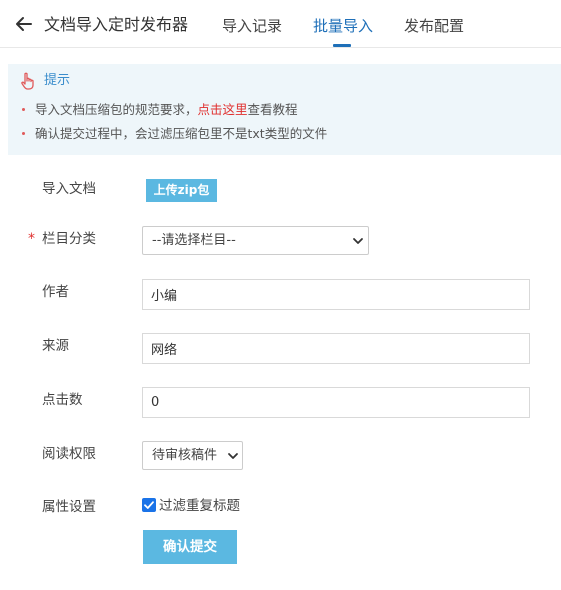  I want to click on permission-select: 待审核稿件, so click(192, 455).